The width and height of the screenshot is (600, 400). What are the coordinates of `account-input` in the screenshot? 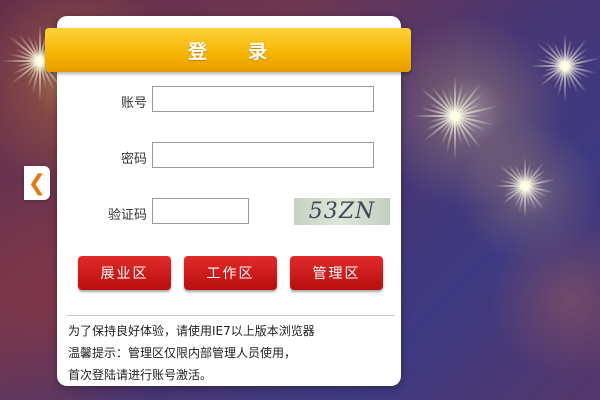 It's located at (263, 99).